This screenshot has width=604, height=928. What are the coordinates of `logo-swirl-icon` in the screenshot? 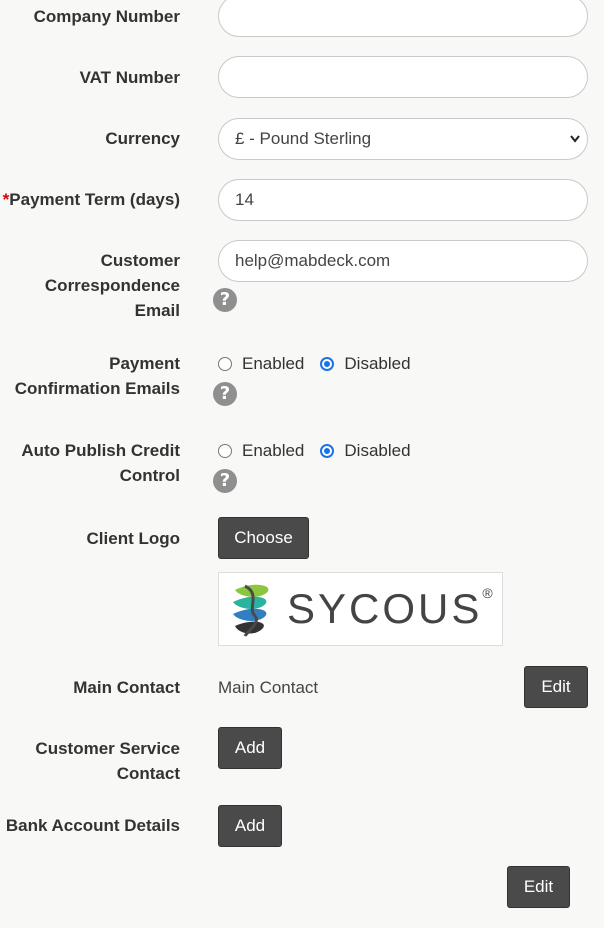 It's located at (251, 610).